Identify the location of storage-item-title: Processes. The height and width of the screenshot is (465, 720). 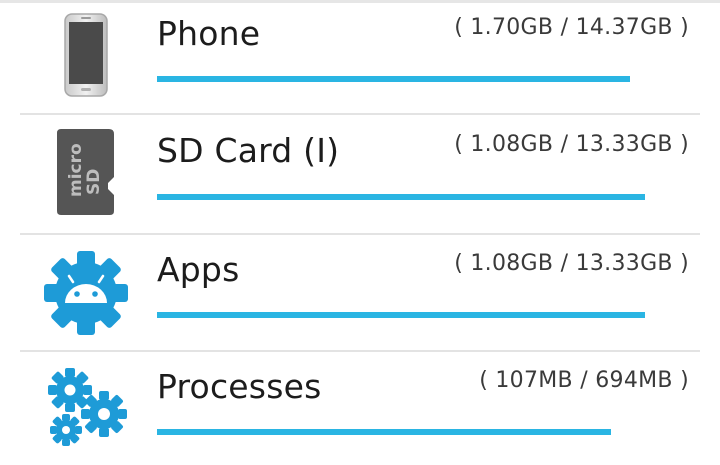
(239, 386).